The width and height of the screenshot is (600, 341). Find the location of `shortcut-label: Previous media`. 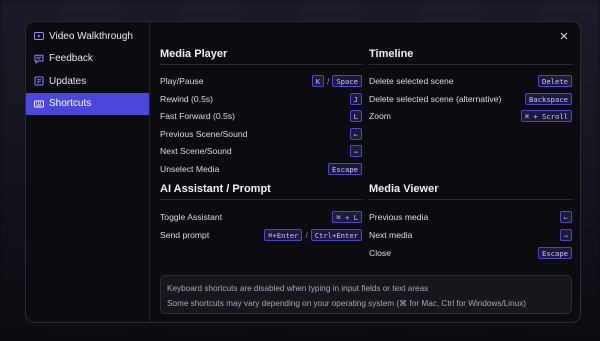

shortcut-label: Previous media is located at coordinates (399, 217).